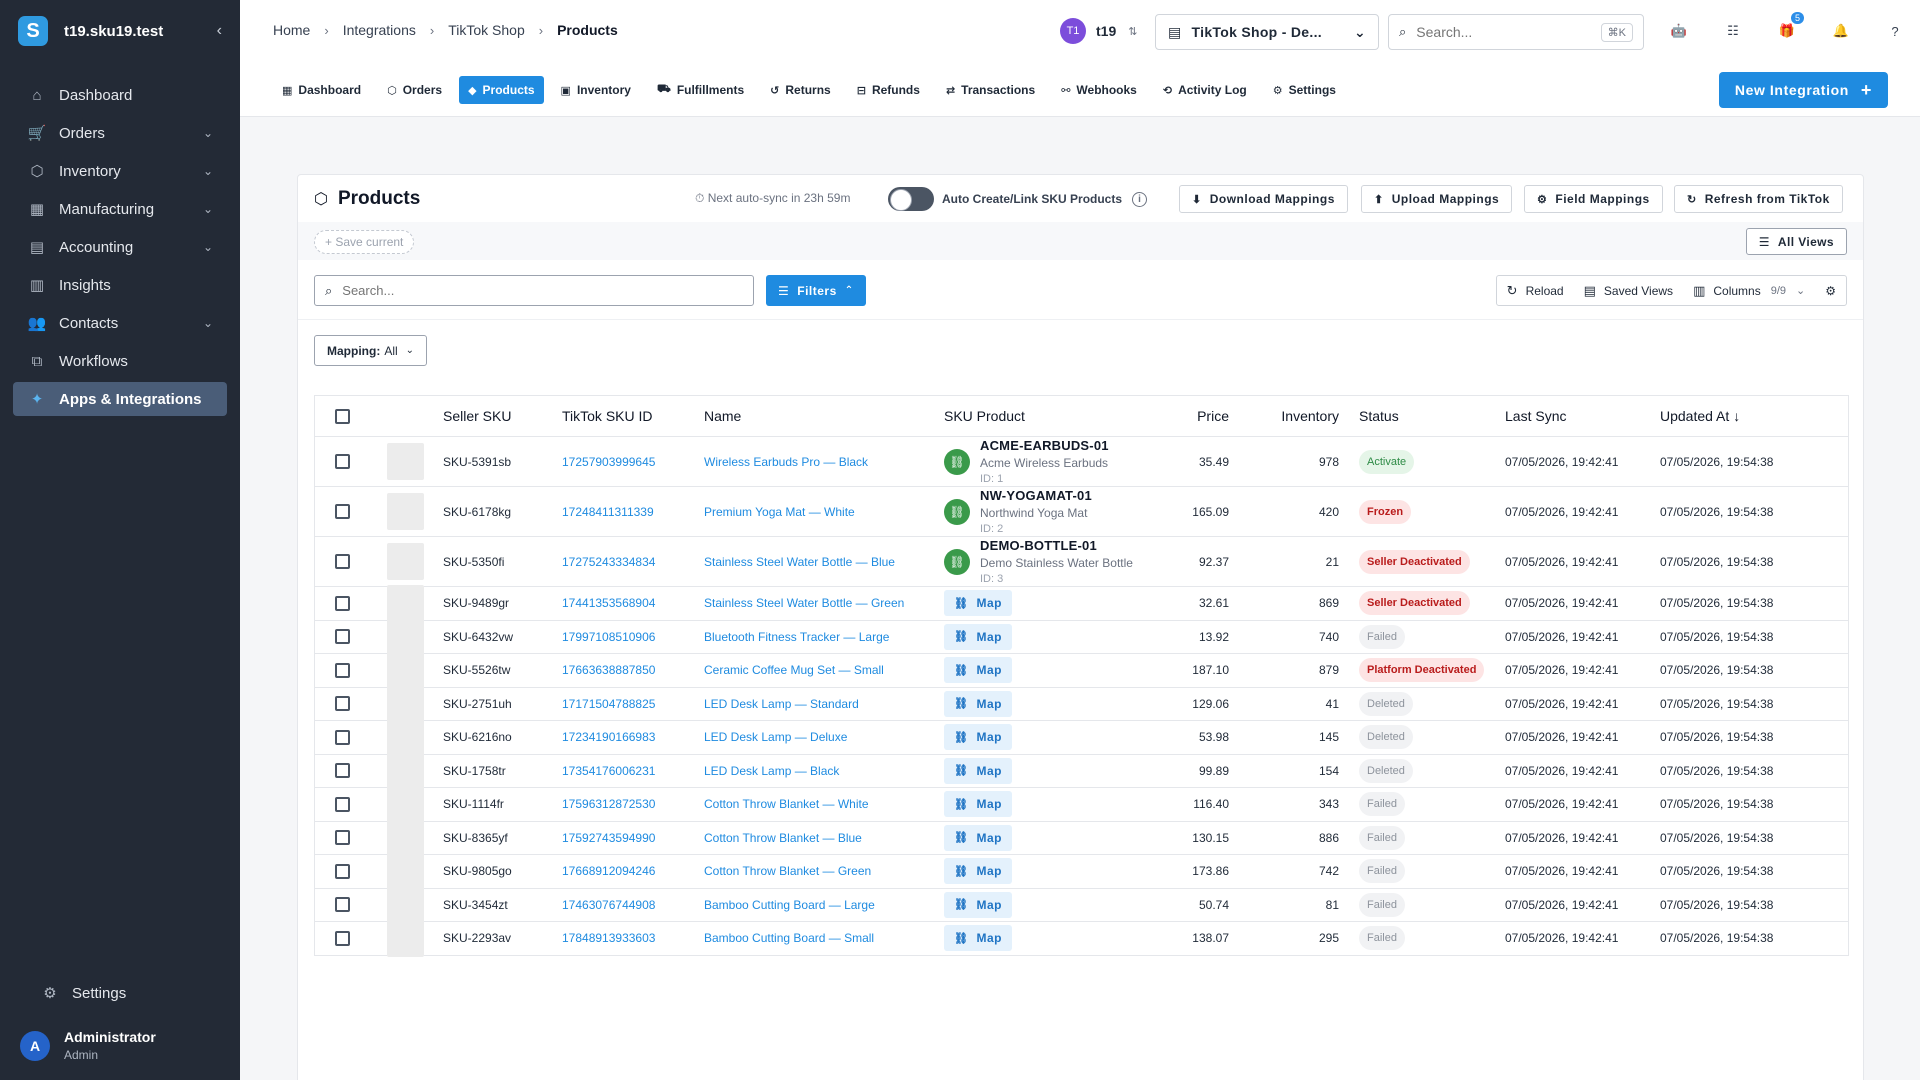 The width and height of the screenshot is (1920, 1080). Describe the element at coordinates (824, 838) in the screenshot. I see `product-name-link: Cotton Throw Blanket — Blue` at that location.